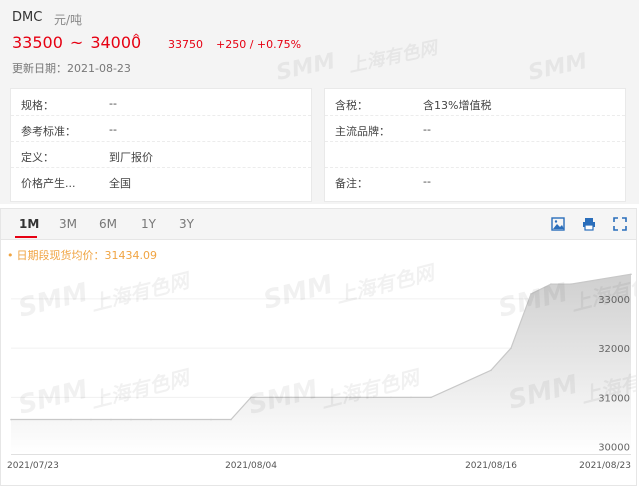  What do you see at coordinates (39, 68) in the screenshot?
I see `update-label: 更新日期：` at bounding box center [39, 68].